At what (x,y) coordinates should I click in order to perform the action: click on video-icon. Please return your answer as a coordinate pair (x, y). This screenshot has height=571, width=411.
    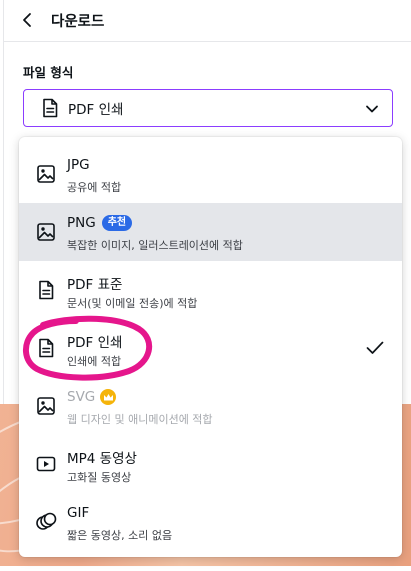
    Looking at the image, I should click on (46, 464).